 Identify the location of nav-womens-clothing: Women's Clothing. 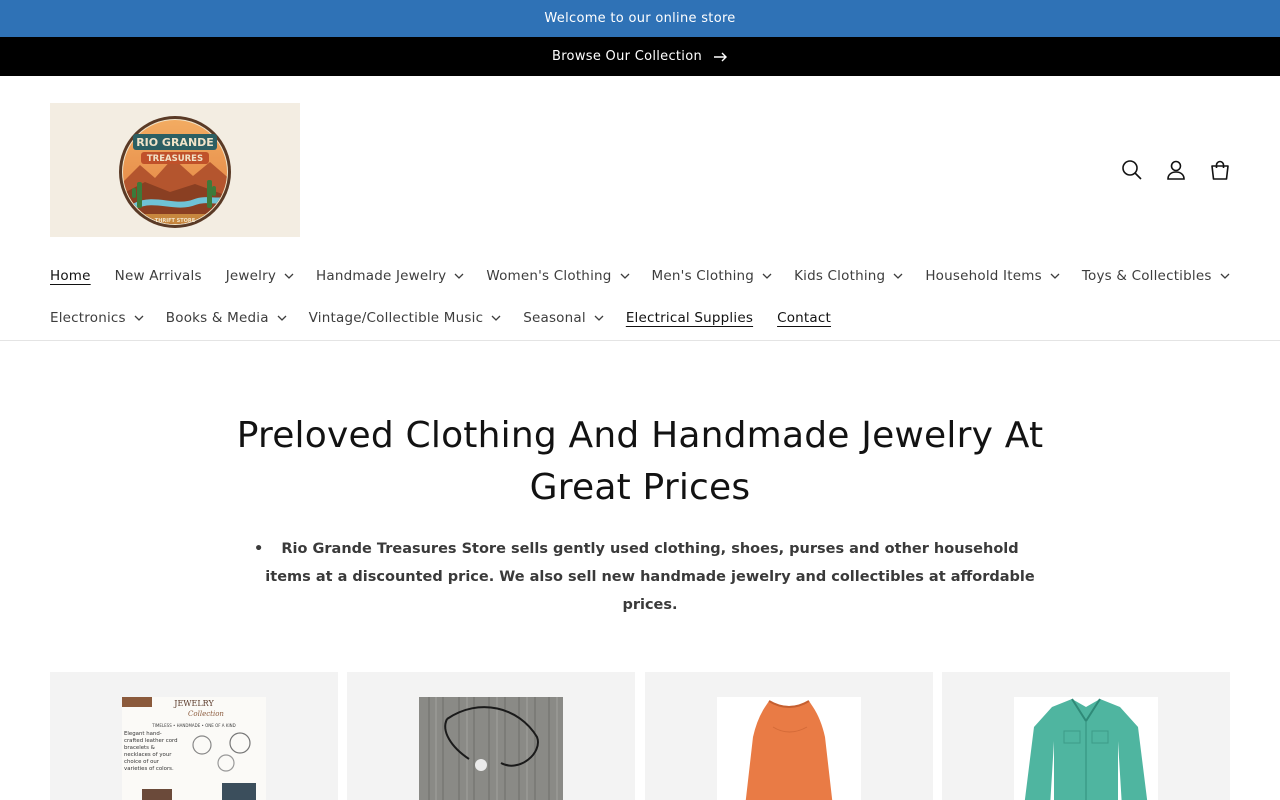
(558, 276).